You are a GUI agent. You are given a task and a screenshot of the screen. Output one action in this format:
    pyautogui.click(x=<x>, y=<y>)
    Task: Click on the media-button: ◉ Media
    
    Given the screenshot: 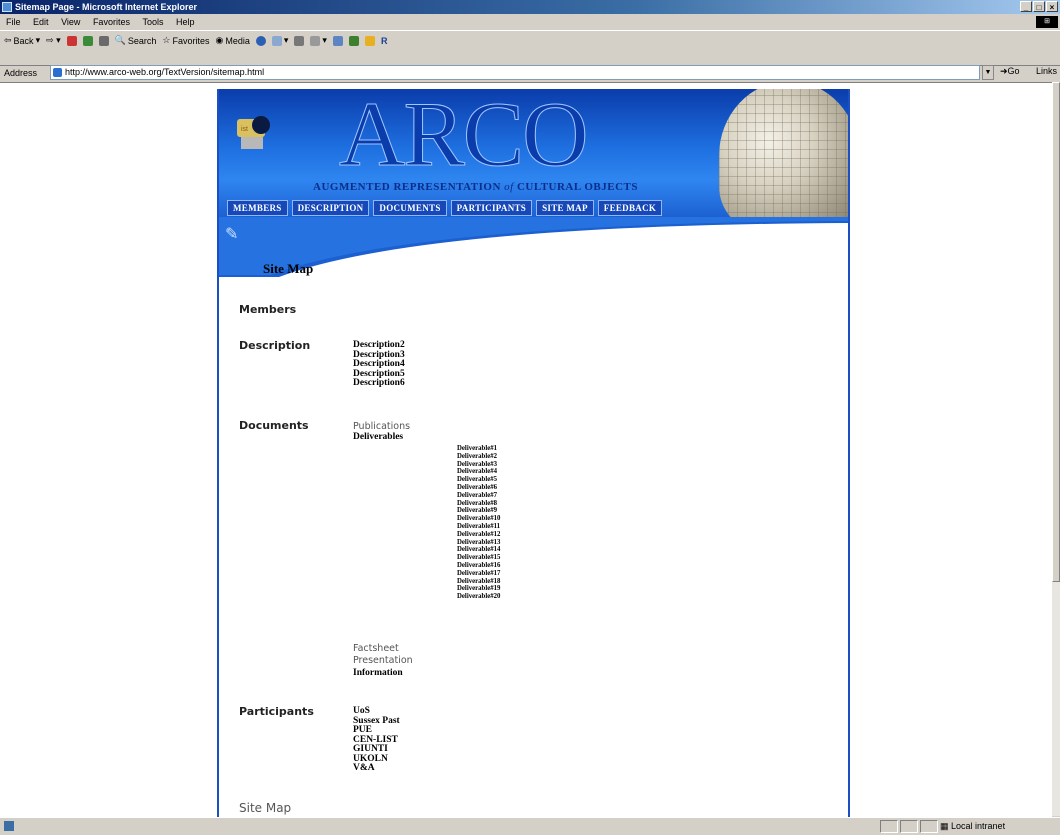 What is the action you would take?
    pyautogui.click(x=233, y=40)
    